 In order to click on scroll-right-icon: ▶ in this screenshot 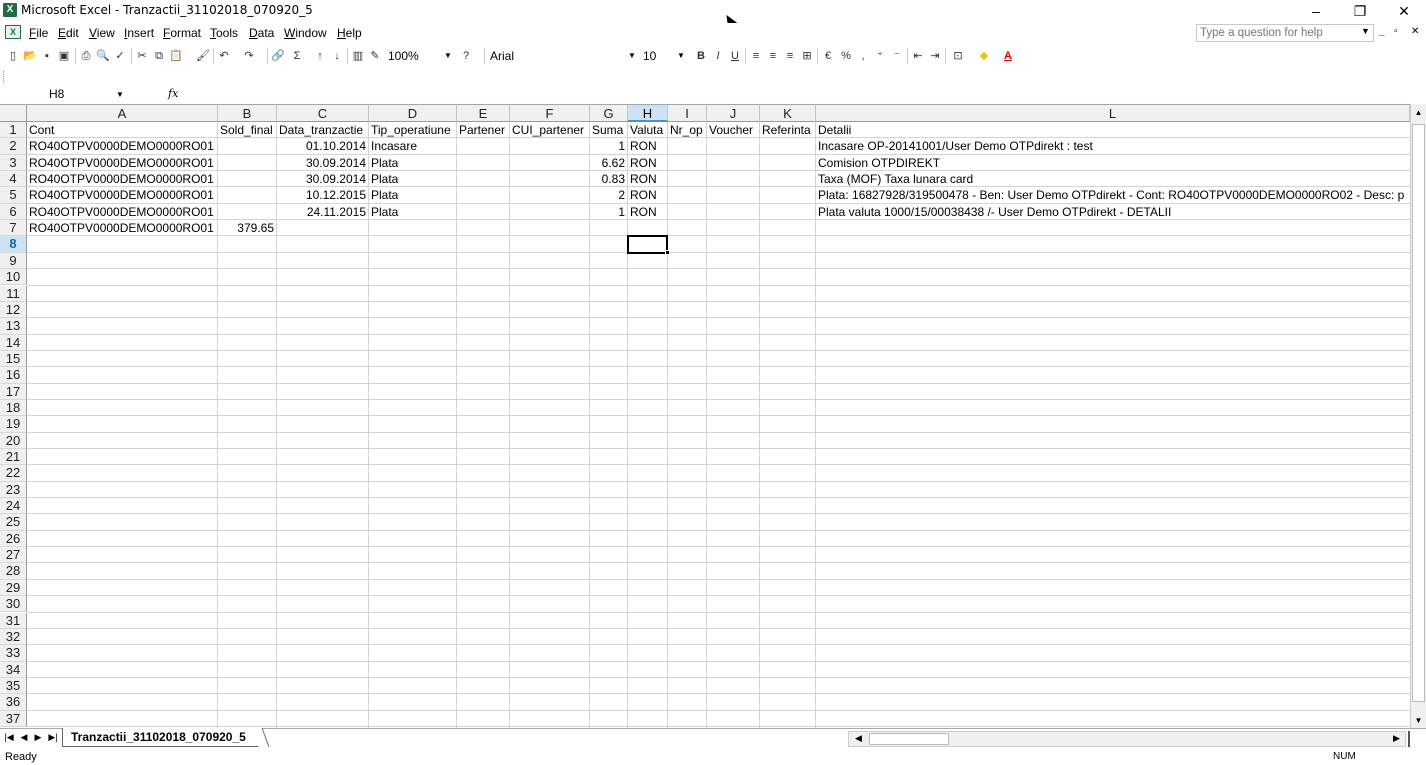, I will do `click(1396, 738)`.